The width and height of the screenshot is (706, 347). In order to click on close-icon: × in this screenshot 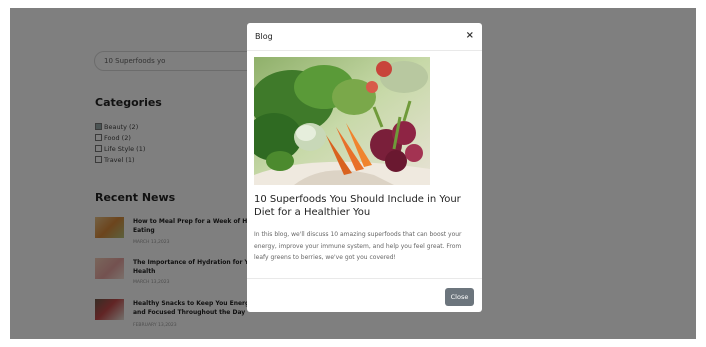, I will do `click(470, 35)`.